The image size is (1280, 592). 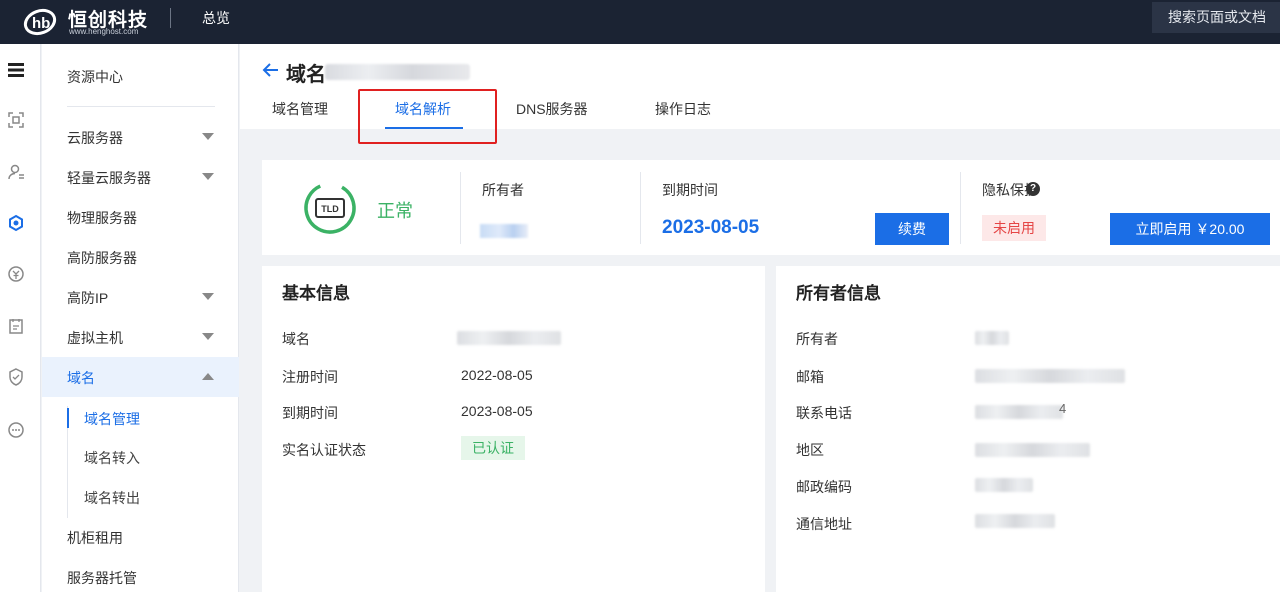 I want to click on privacy-status-badge: 未启用, so click(x=1014, y=228).